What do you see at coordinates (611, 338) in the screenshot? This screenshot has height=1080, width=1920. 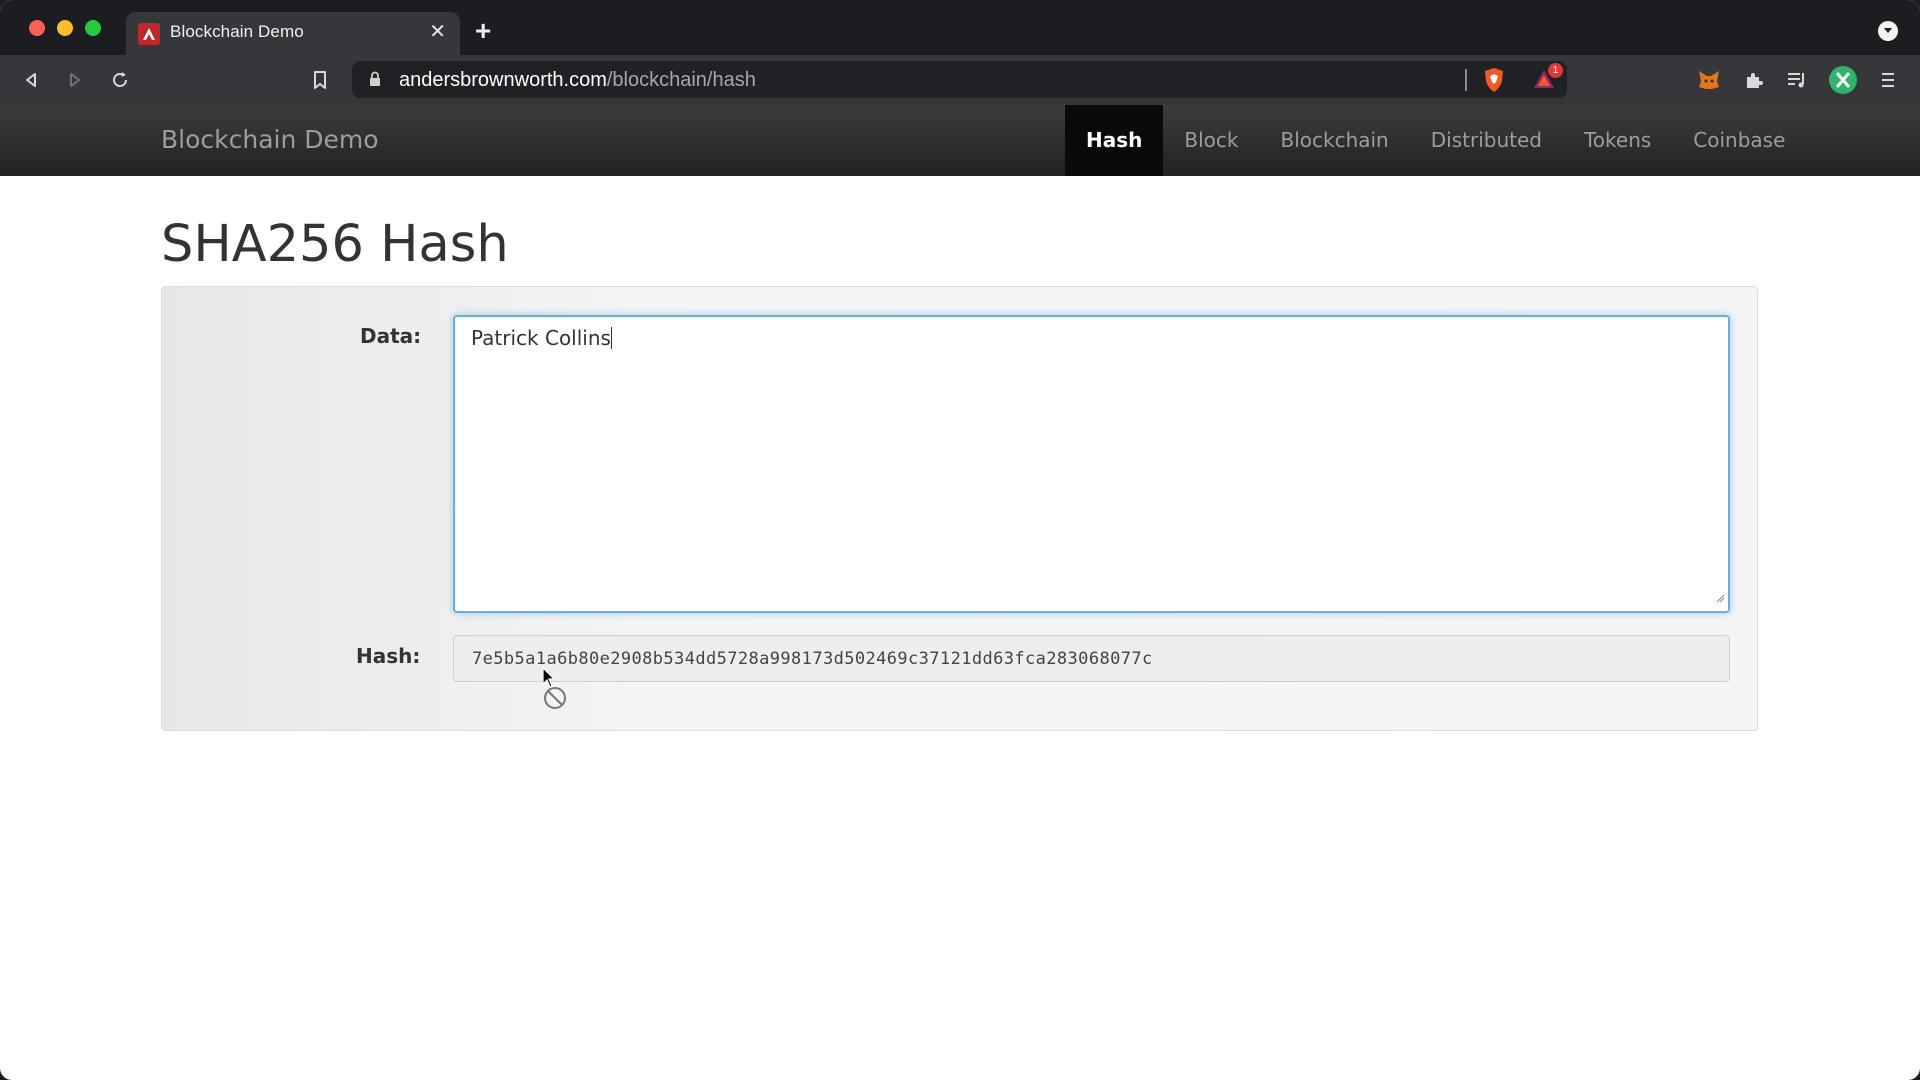 I see `text-caret` at bounding box center [611, 338].